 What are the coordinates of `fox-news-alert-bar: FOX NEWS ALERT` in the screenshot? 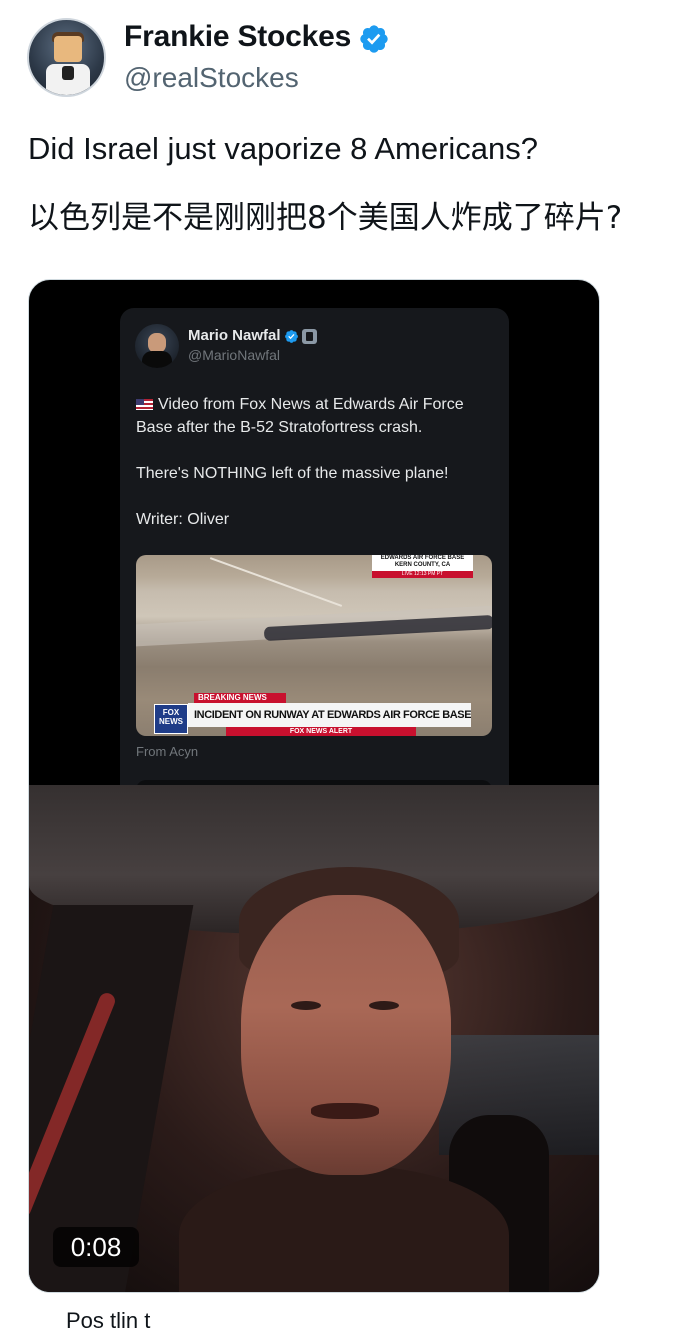 It's located at (321, 731).